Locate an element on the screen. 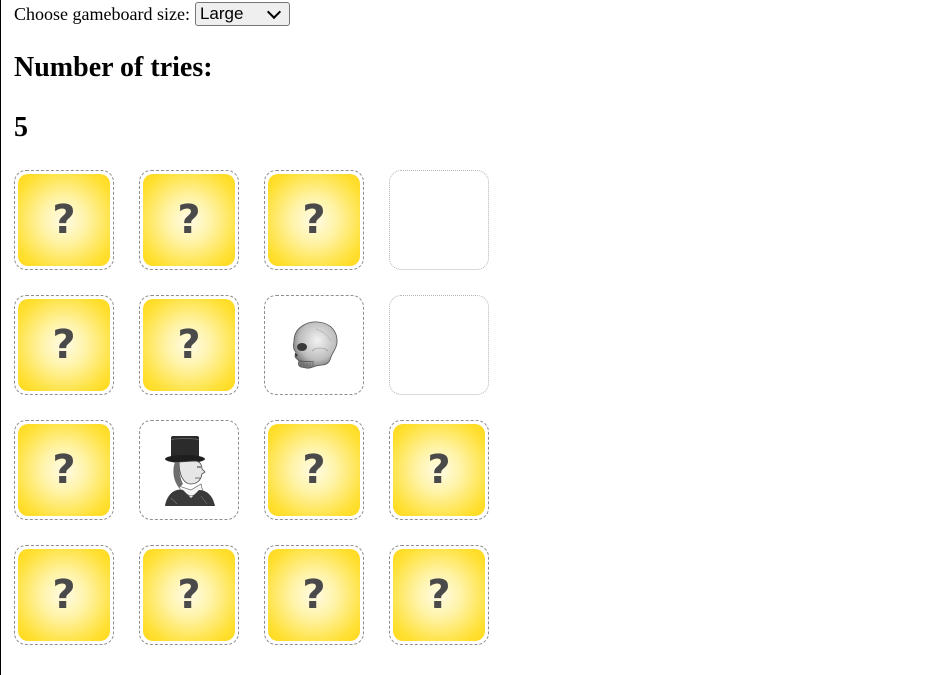 This screenshot has height=675, width=941. skull-icon is located at coordinates (314, 345).